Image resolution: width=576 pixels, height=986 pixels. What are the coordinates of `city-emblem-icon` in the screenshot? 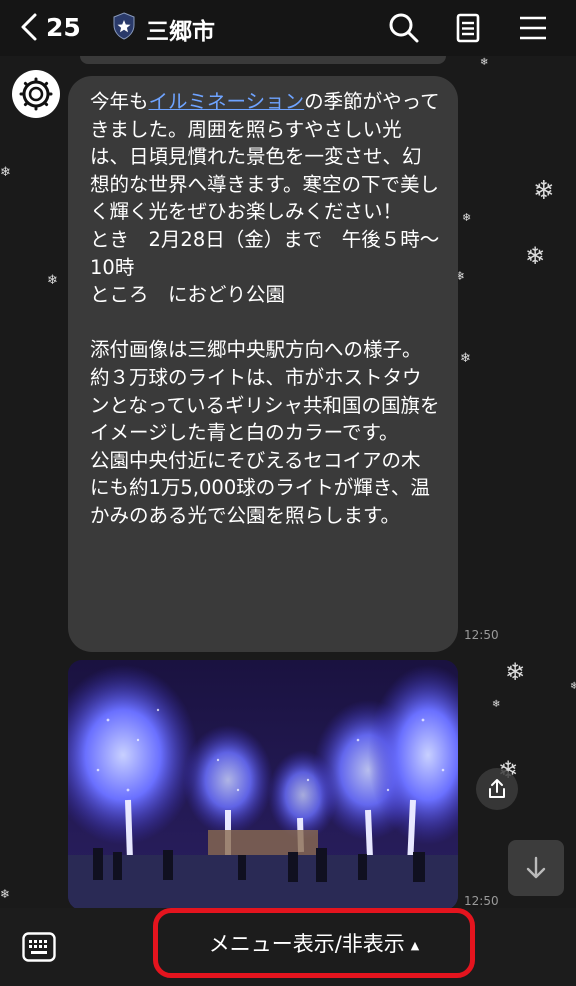 It's located at (36, 94).